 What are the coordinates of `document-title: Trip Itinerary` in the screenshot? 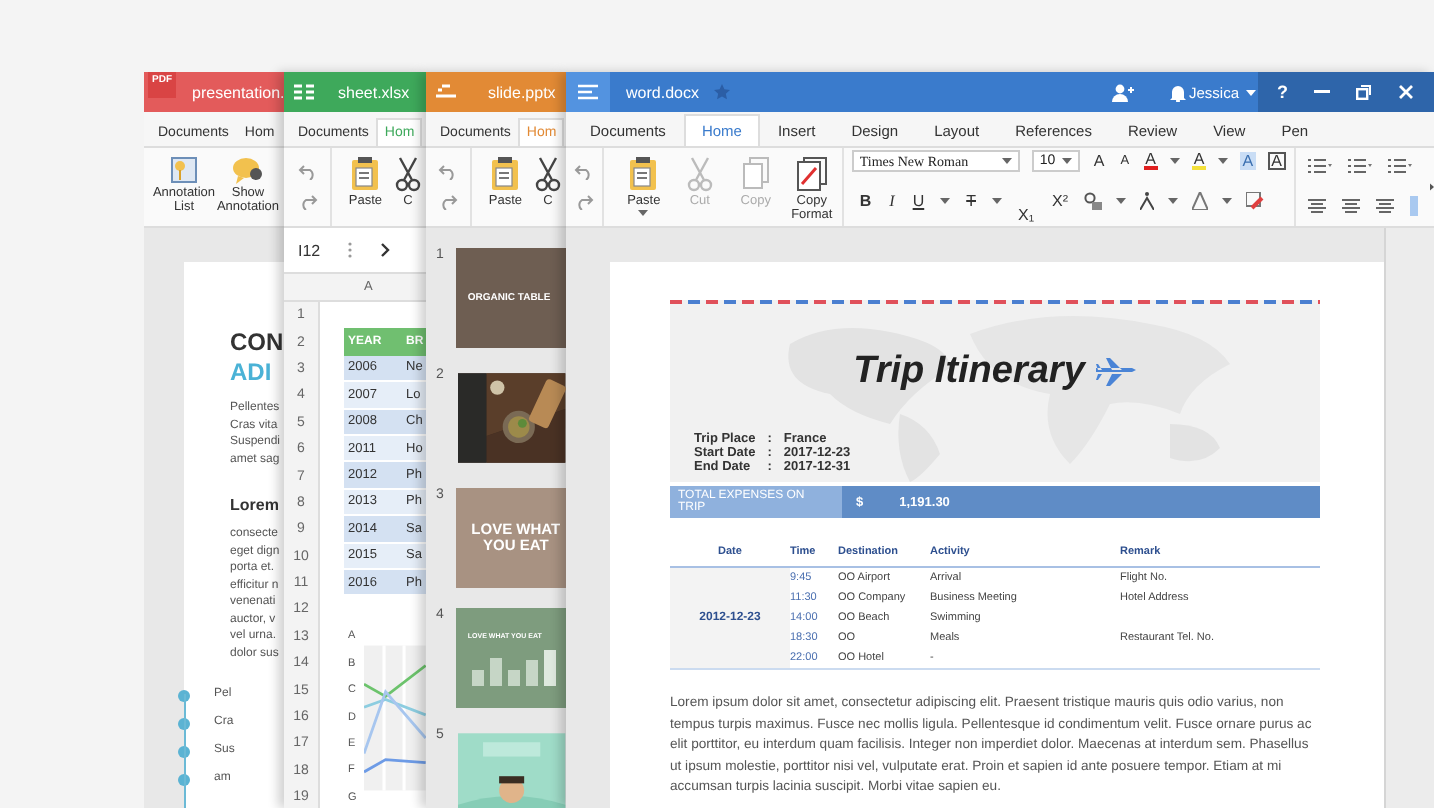 It's located at (969, 372).